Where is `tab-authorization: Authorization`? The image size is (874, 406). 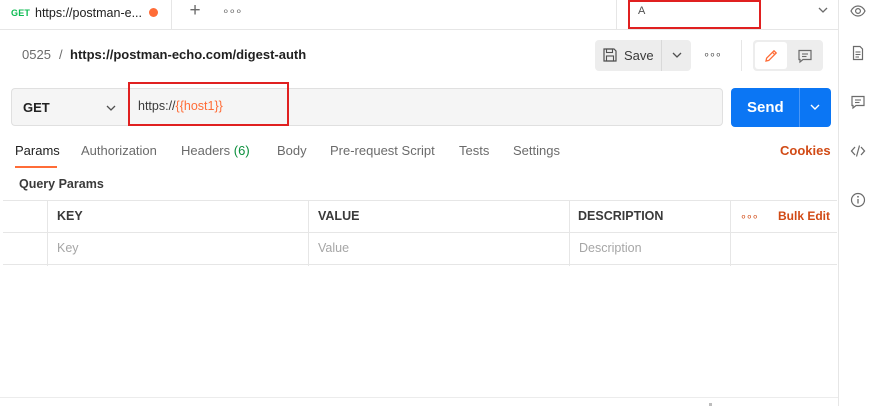 tab-authorization: Authorization is located at coordinates (119, 150).